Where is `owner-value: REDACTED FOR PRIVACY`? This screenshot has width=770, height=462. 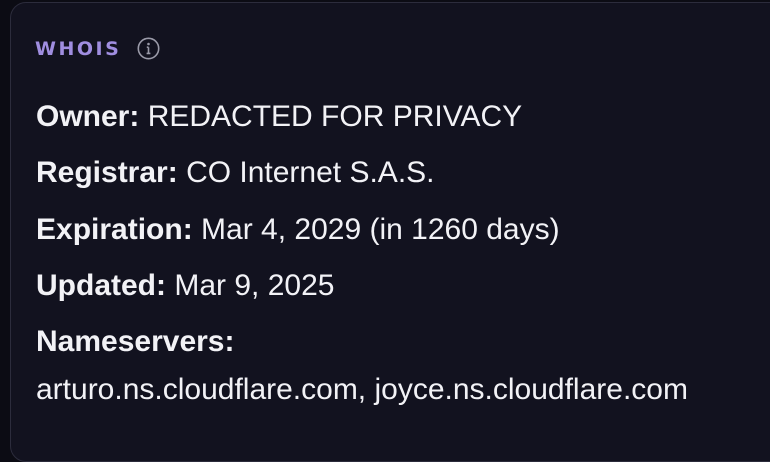 owner-value: REDACTED FOR PRIVACY is located at coordinates (335, 116).